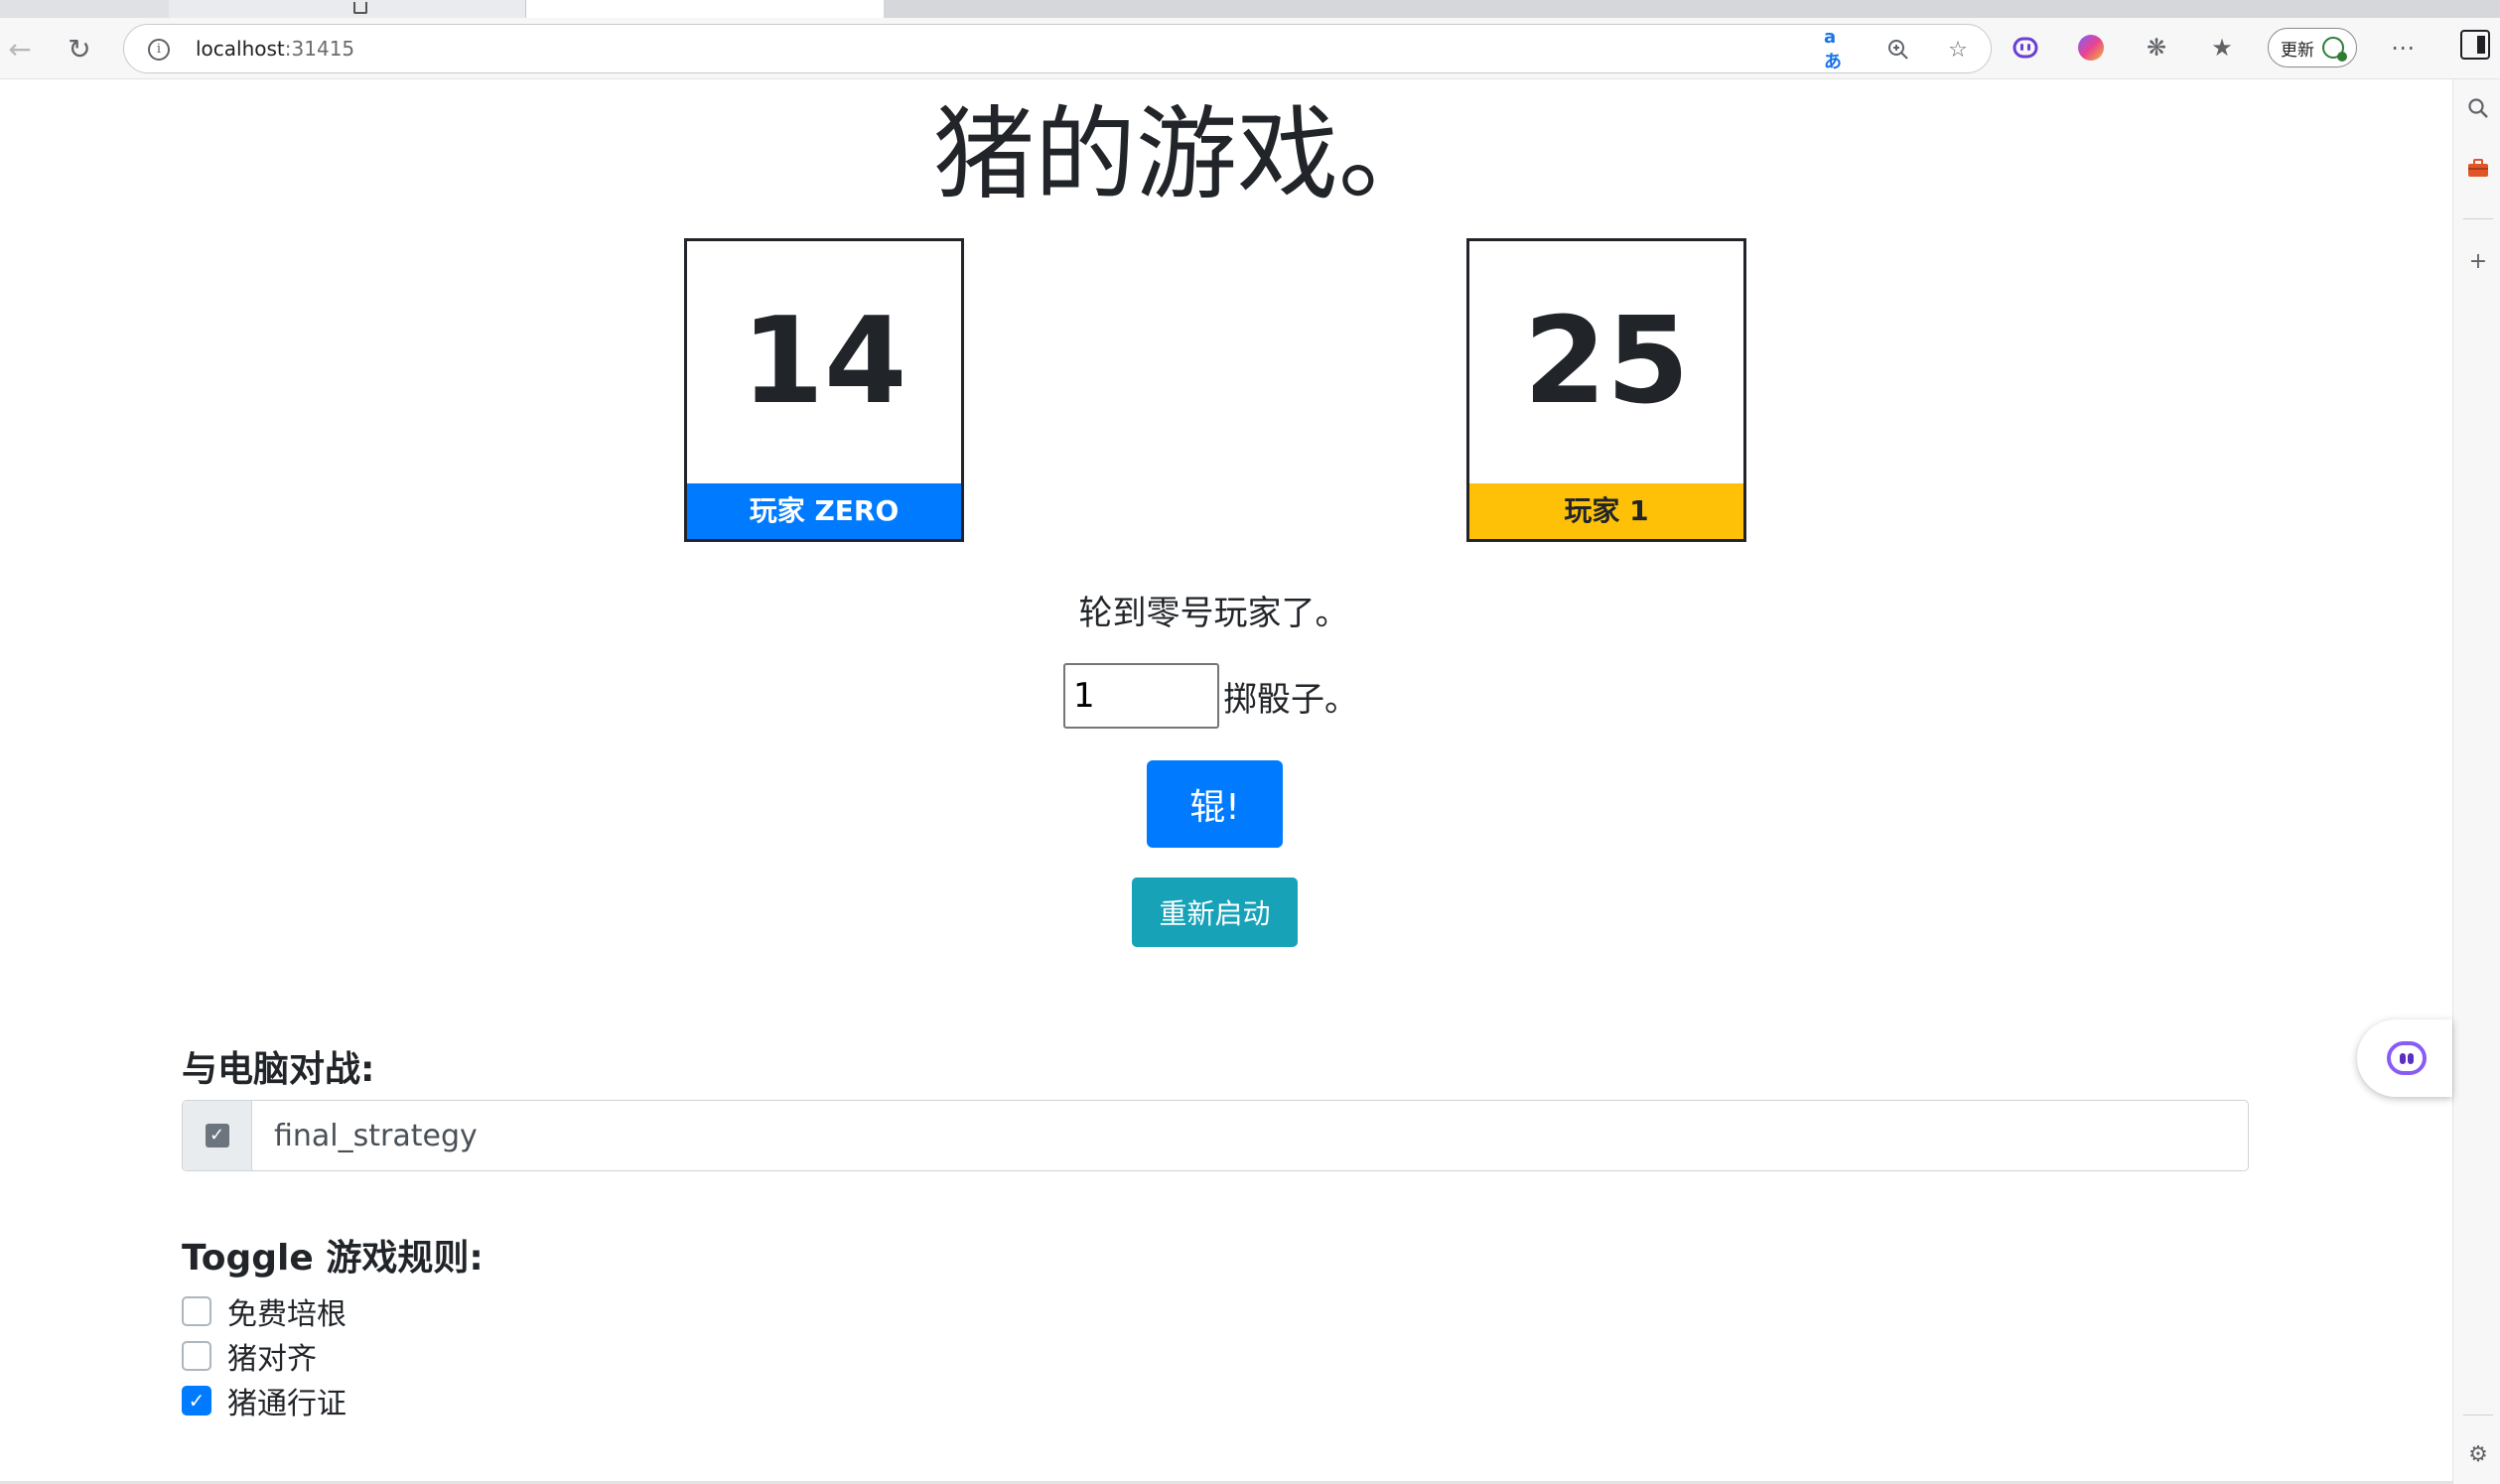  I want to click on url-host: localhost, so click(241, 49).